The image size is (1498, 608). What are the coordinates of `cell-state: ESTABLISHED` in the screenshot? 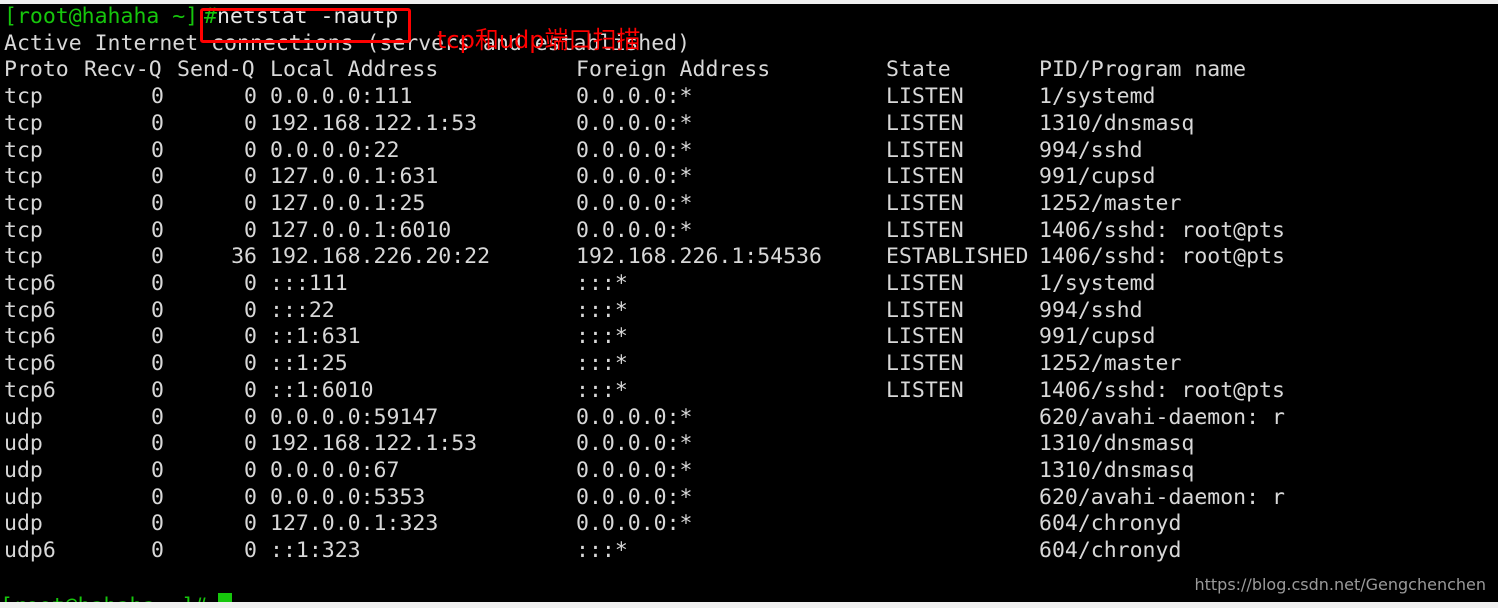 It's located at (957, 257).